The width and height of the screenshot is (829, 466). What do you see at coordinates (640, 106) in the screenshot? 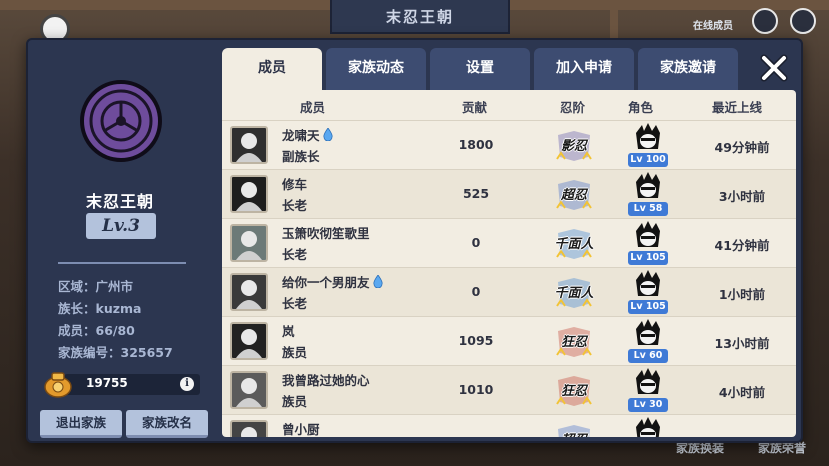
I see `header-character: 角色` at bounding box center [640, 106].